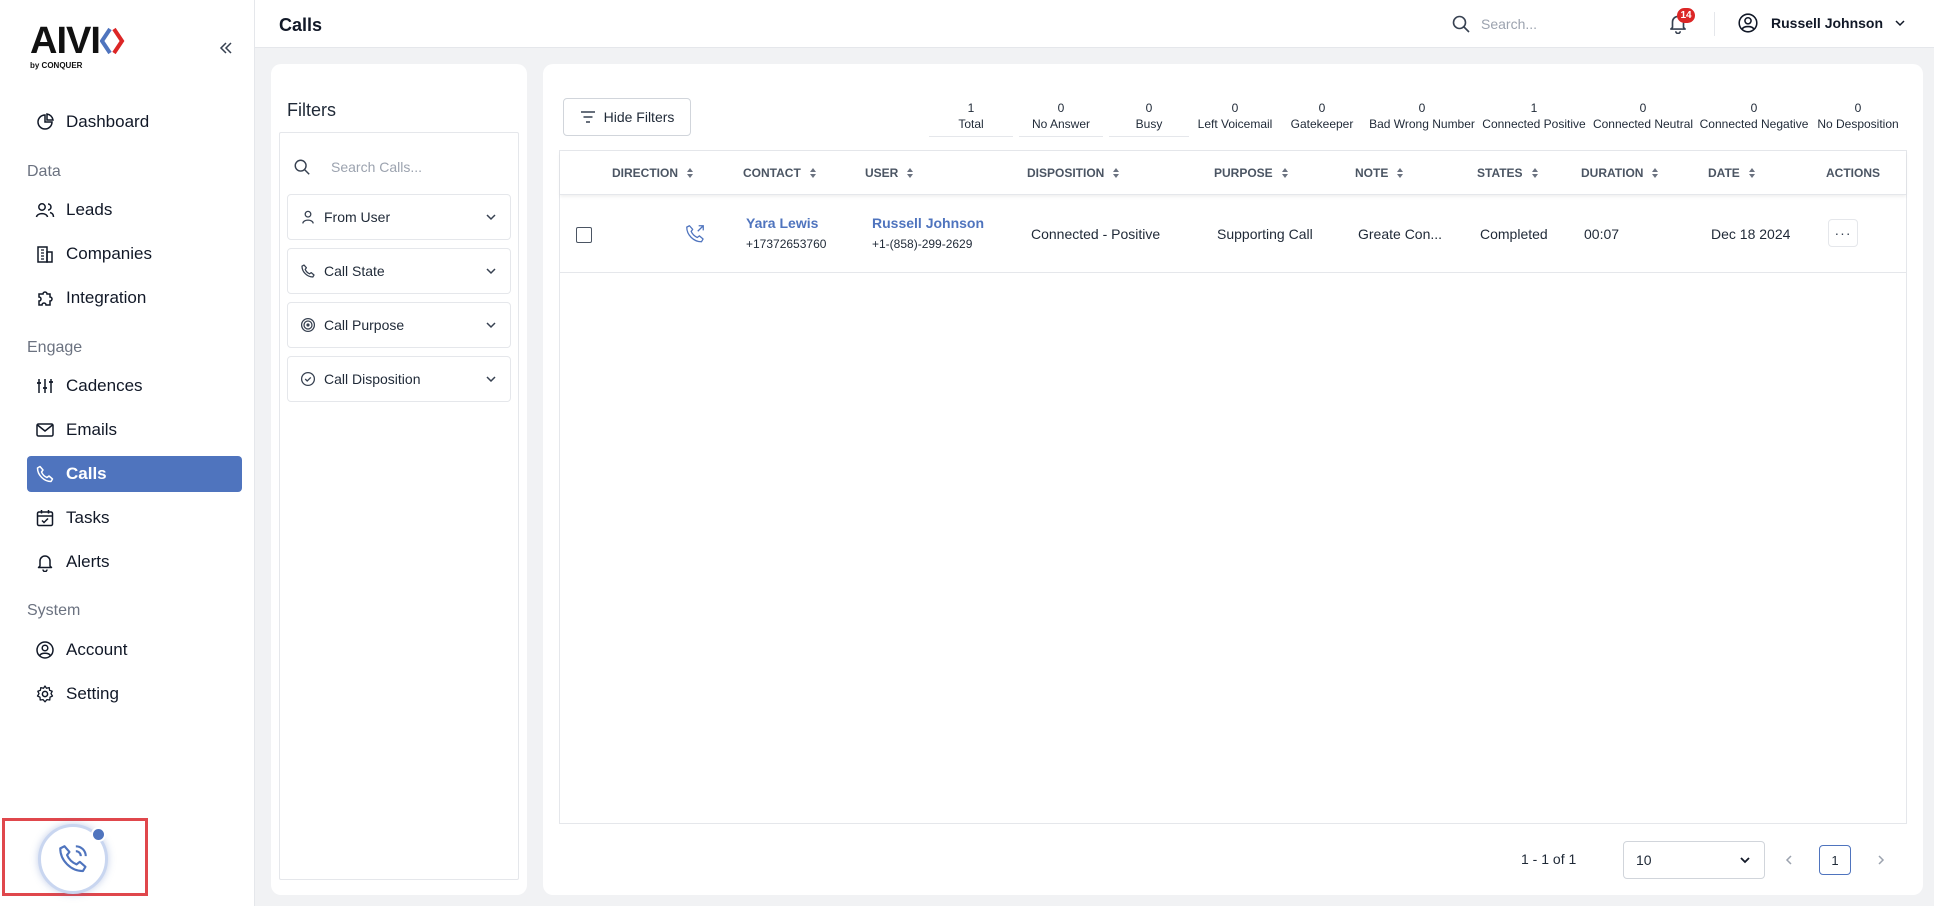 Image resolution: width=1934 pixels, height=906 pixels. Describe the element at coordinates (1835, 860) in the screenshot. I see `page-number-button: 1` at that location.